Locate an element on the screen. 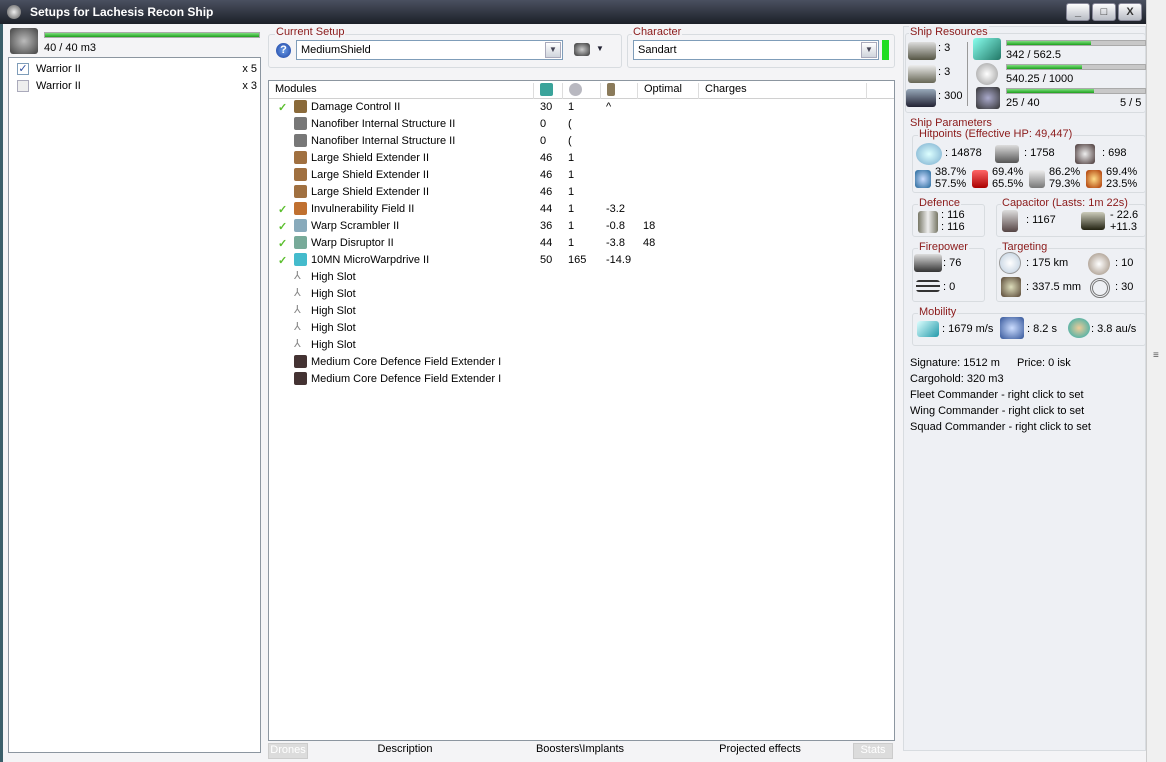 This screenshot has width=1166, height=762. module-row: ✓ 10MN MicroWarpdrive II 50 165 -14.9 is located at coordinates (569, 260).